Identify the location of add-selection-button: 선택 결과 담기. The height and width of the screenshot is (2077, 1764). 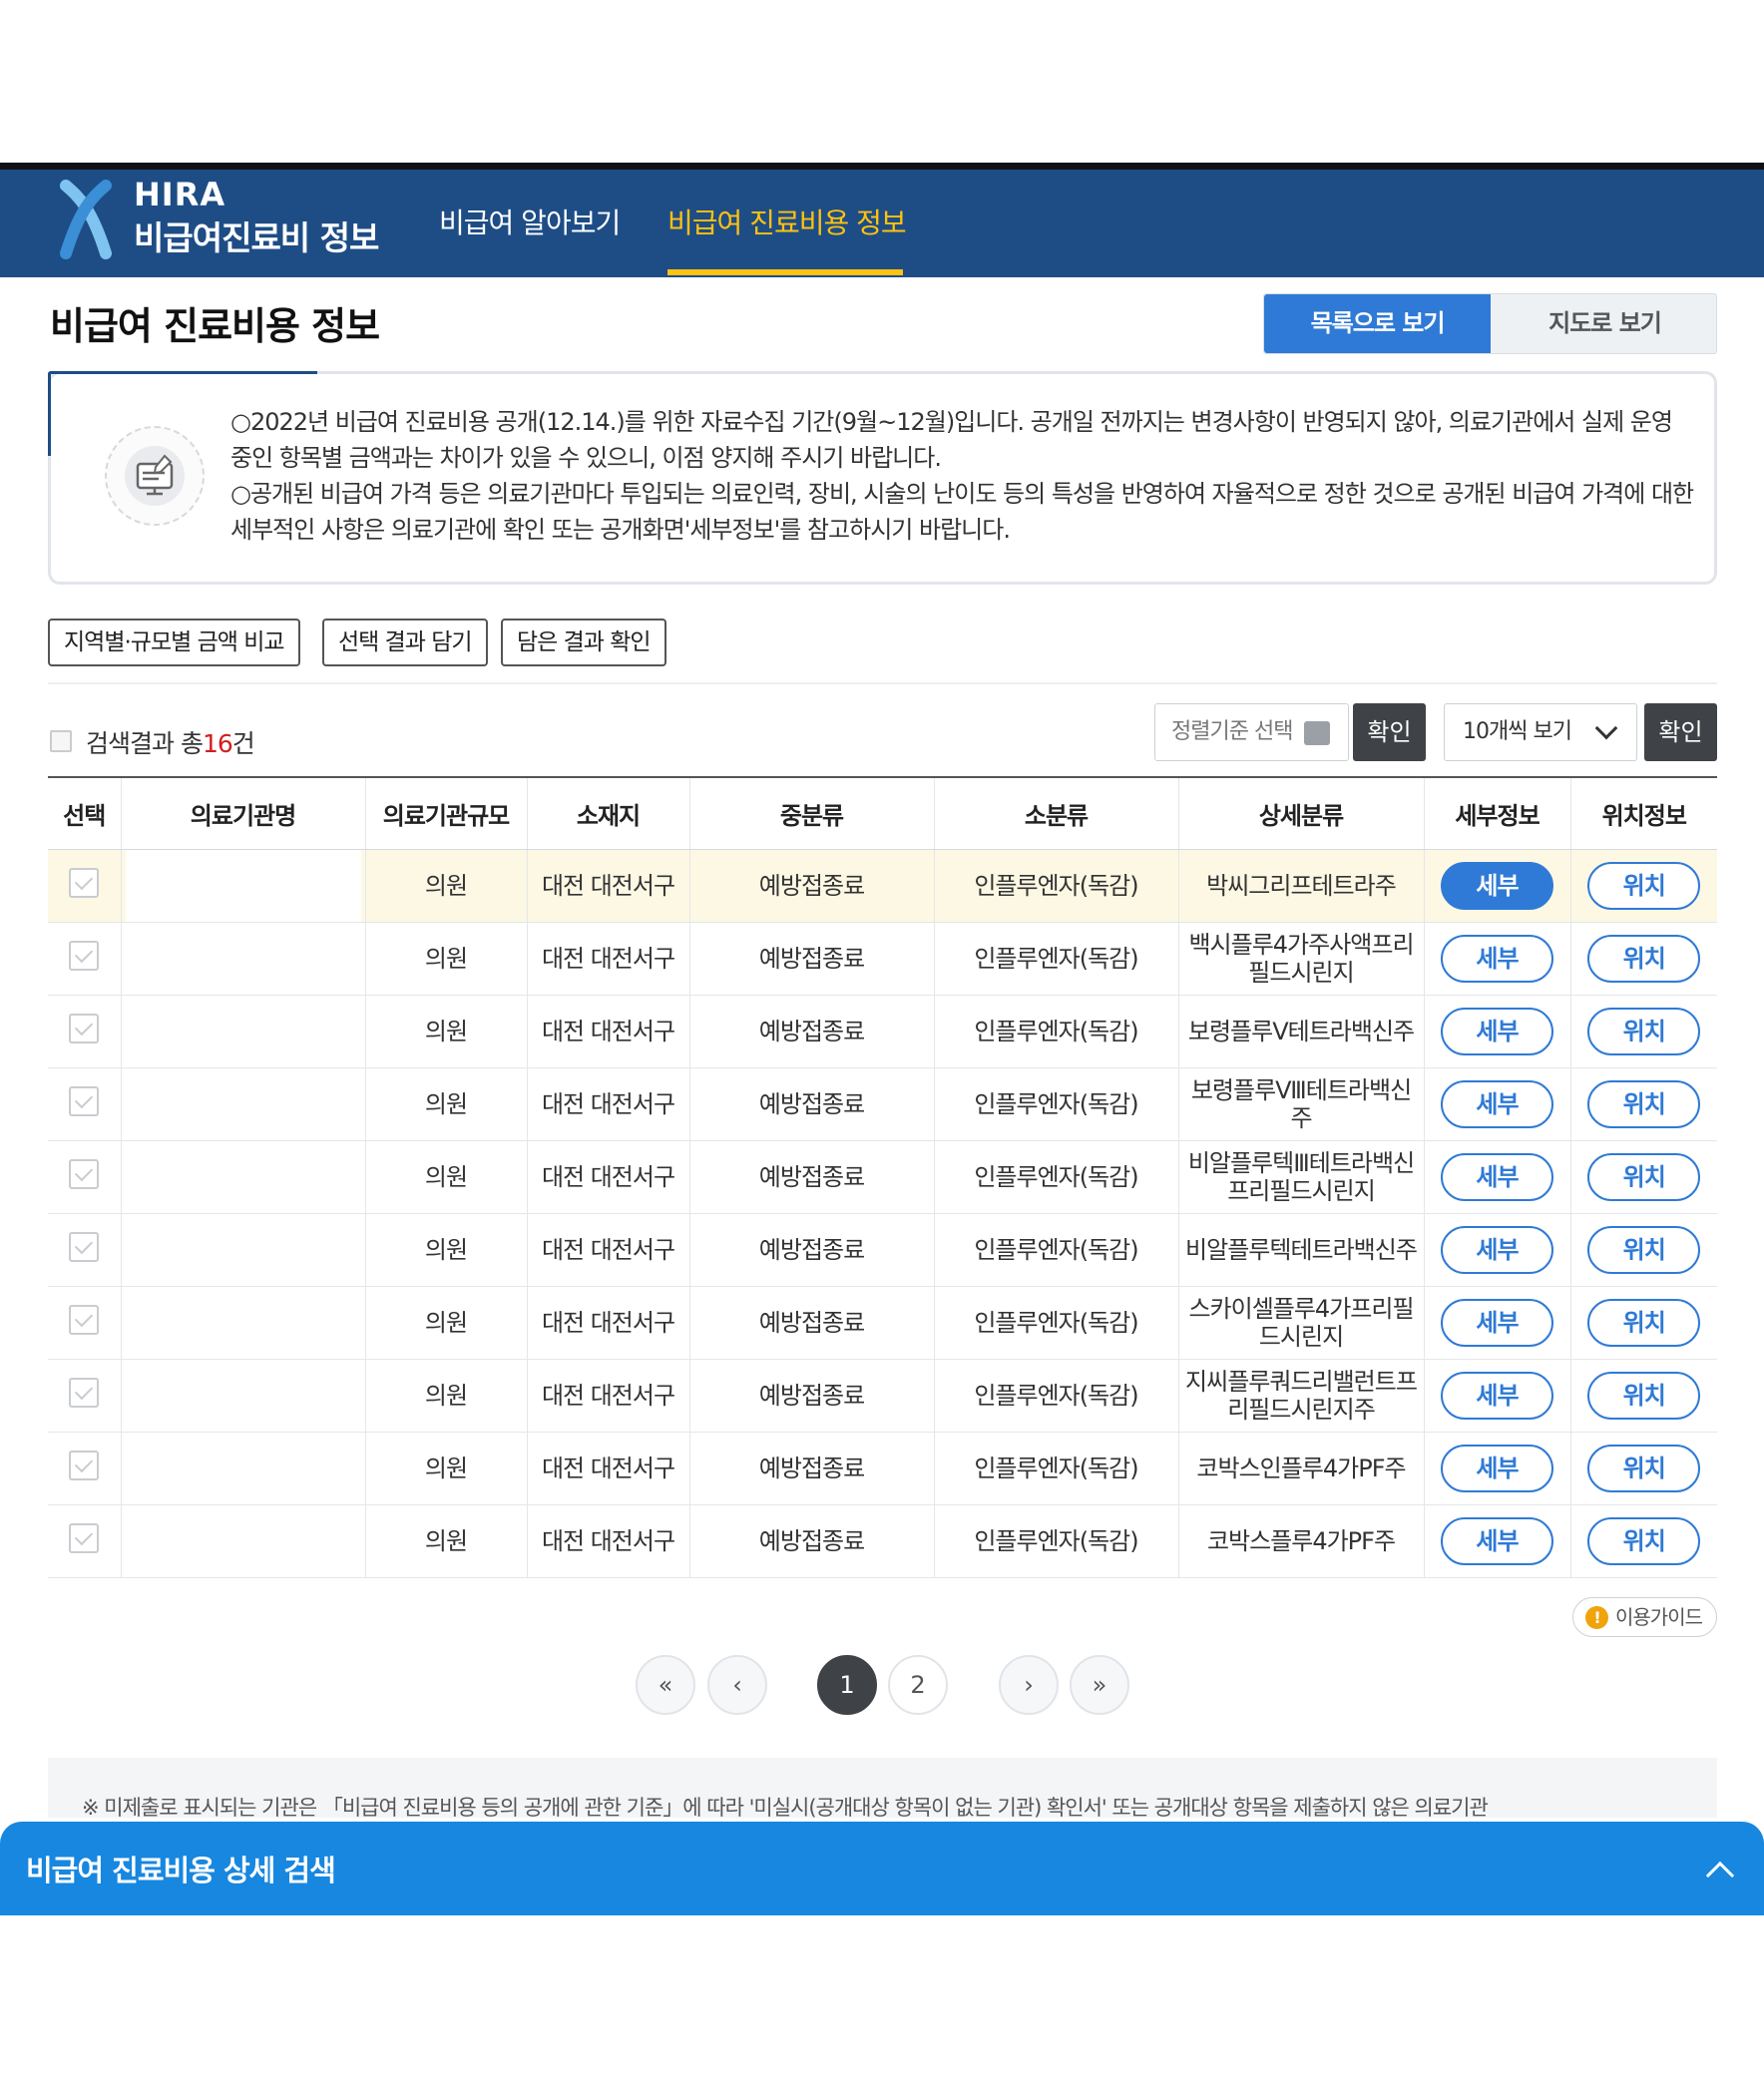
(405, 643).